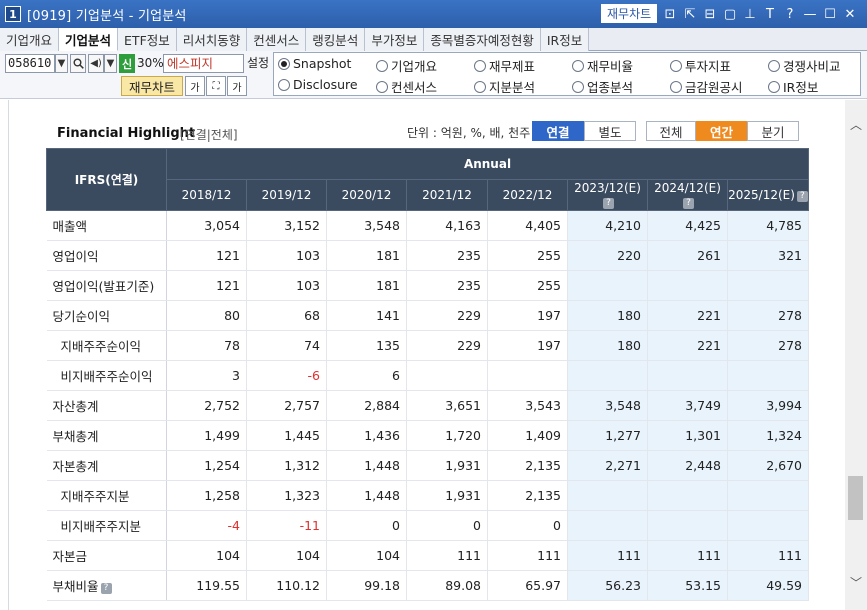 This screenshot has width=867, height=610. Describe the element at coordinates (110, 63) in the screenshot. I see `sound-dropdown-button: ▼` at that location.